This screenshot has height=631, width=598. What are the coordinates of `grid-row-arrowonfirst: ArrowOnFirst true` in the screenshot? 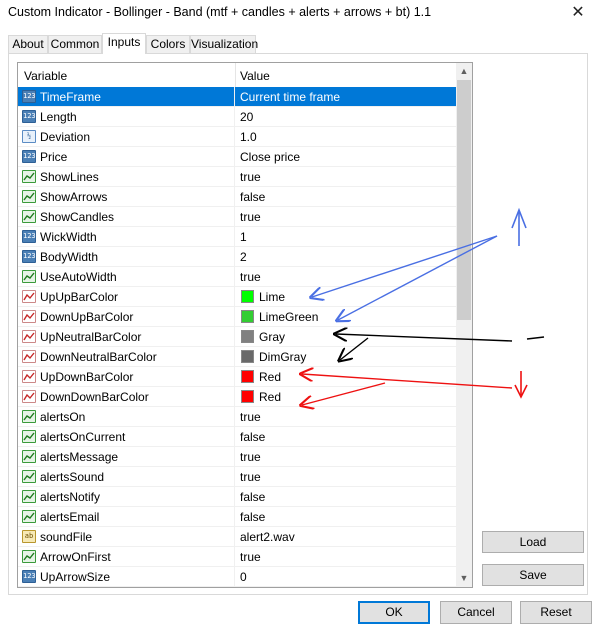 It's located at (237, 557).